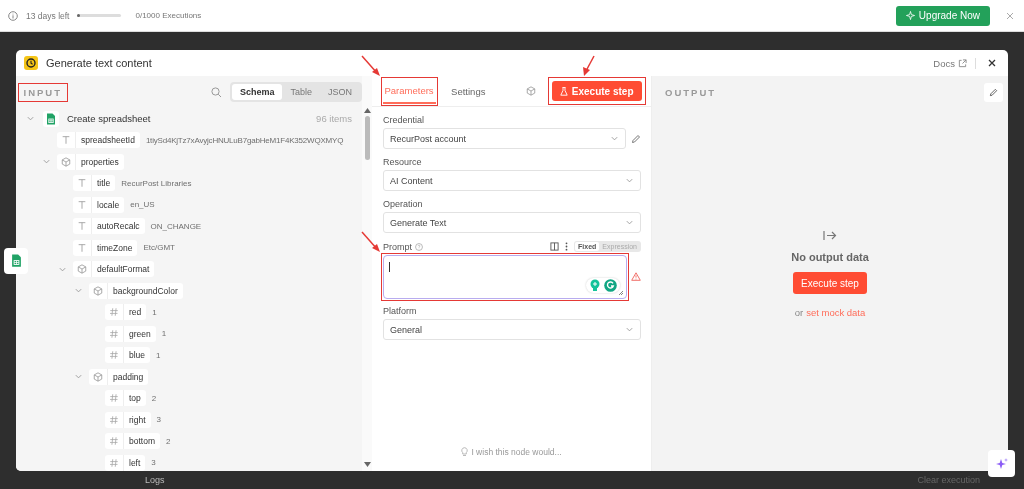 The height and width of the screenshot is (489, 1024). What do you see at coordinates (257, 92) in the screenshot?
I see `view-tab: Schema` at bounding box center [257, 92].